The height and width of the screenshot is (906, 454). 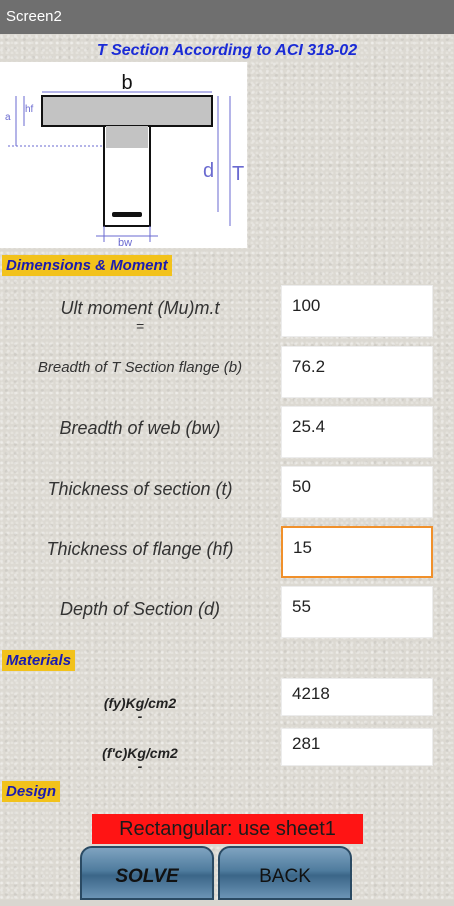 I want to click on window-title: Screen2, so click(x=34, y=16).